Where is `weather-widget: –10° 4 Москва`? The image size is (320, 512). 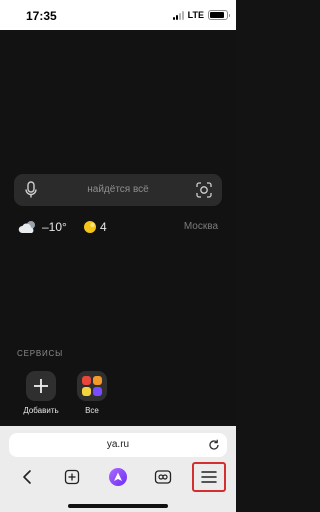
weather-widget: –10° 4 Москва is located at coordinates (118, 227).